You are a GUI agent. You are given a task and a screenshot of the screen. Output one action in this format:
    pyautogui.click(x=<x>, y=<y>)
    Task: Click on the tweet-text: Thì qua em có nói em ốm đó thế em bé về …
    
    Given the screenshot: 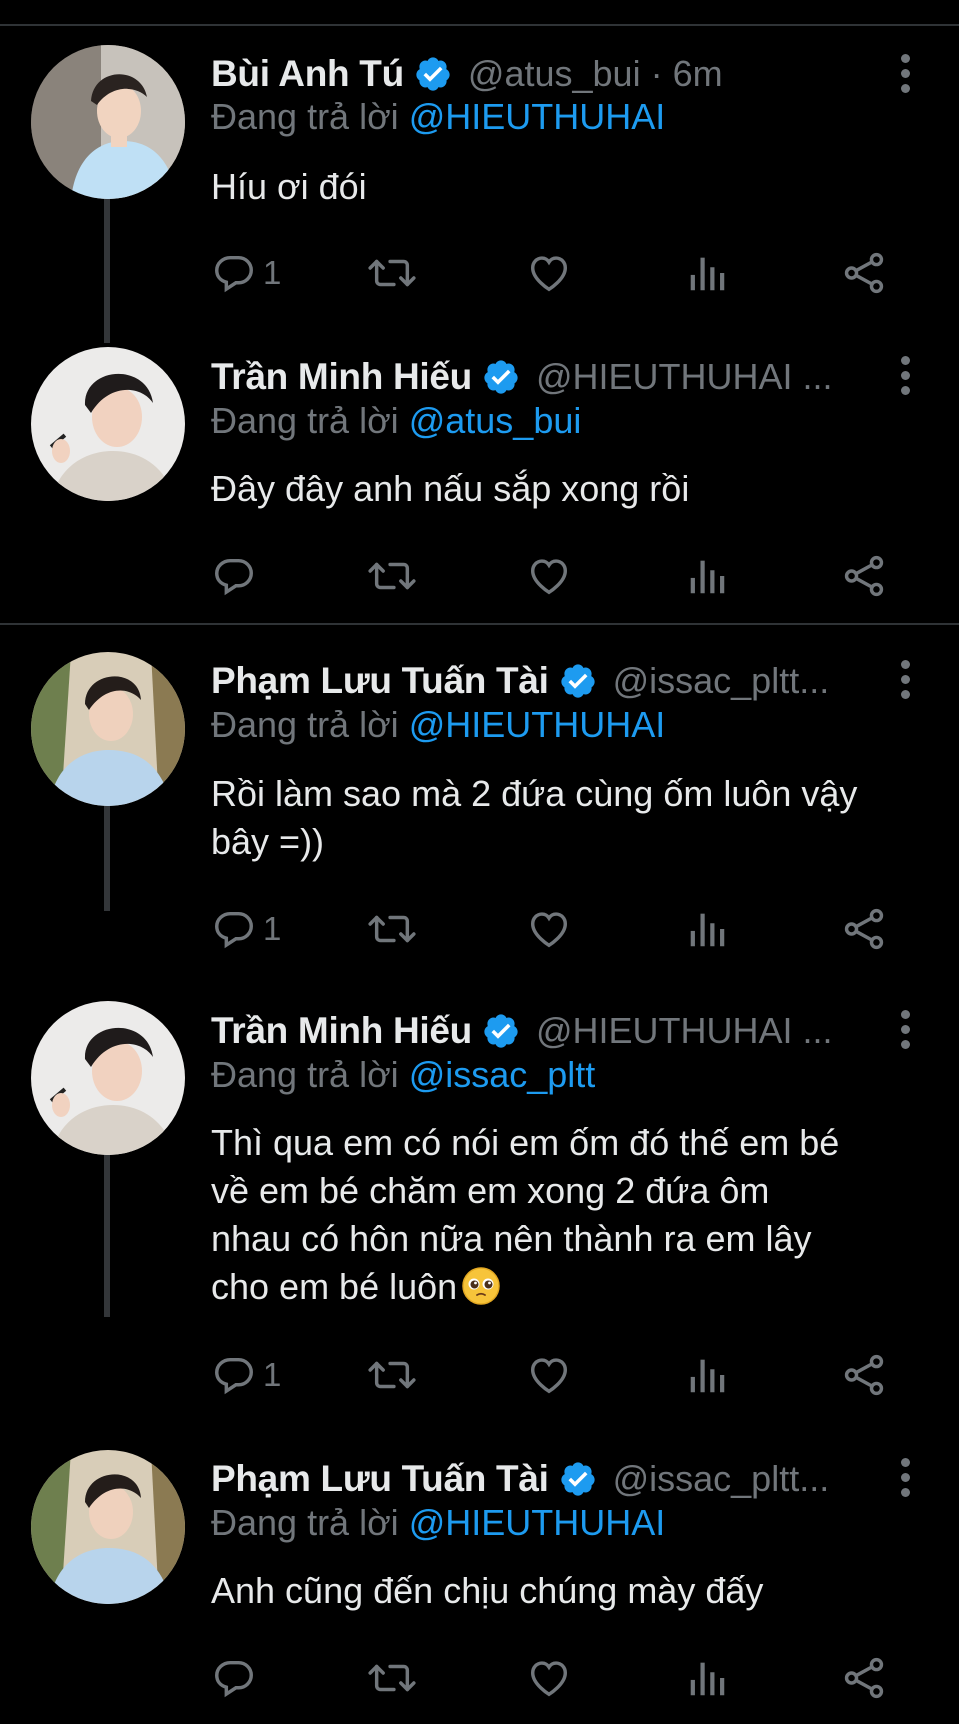 What is the action you would take?
    pyautogui.click(x=571, y=1215)
    